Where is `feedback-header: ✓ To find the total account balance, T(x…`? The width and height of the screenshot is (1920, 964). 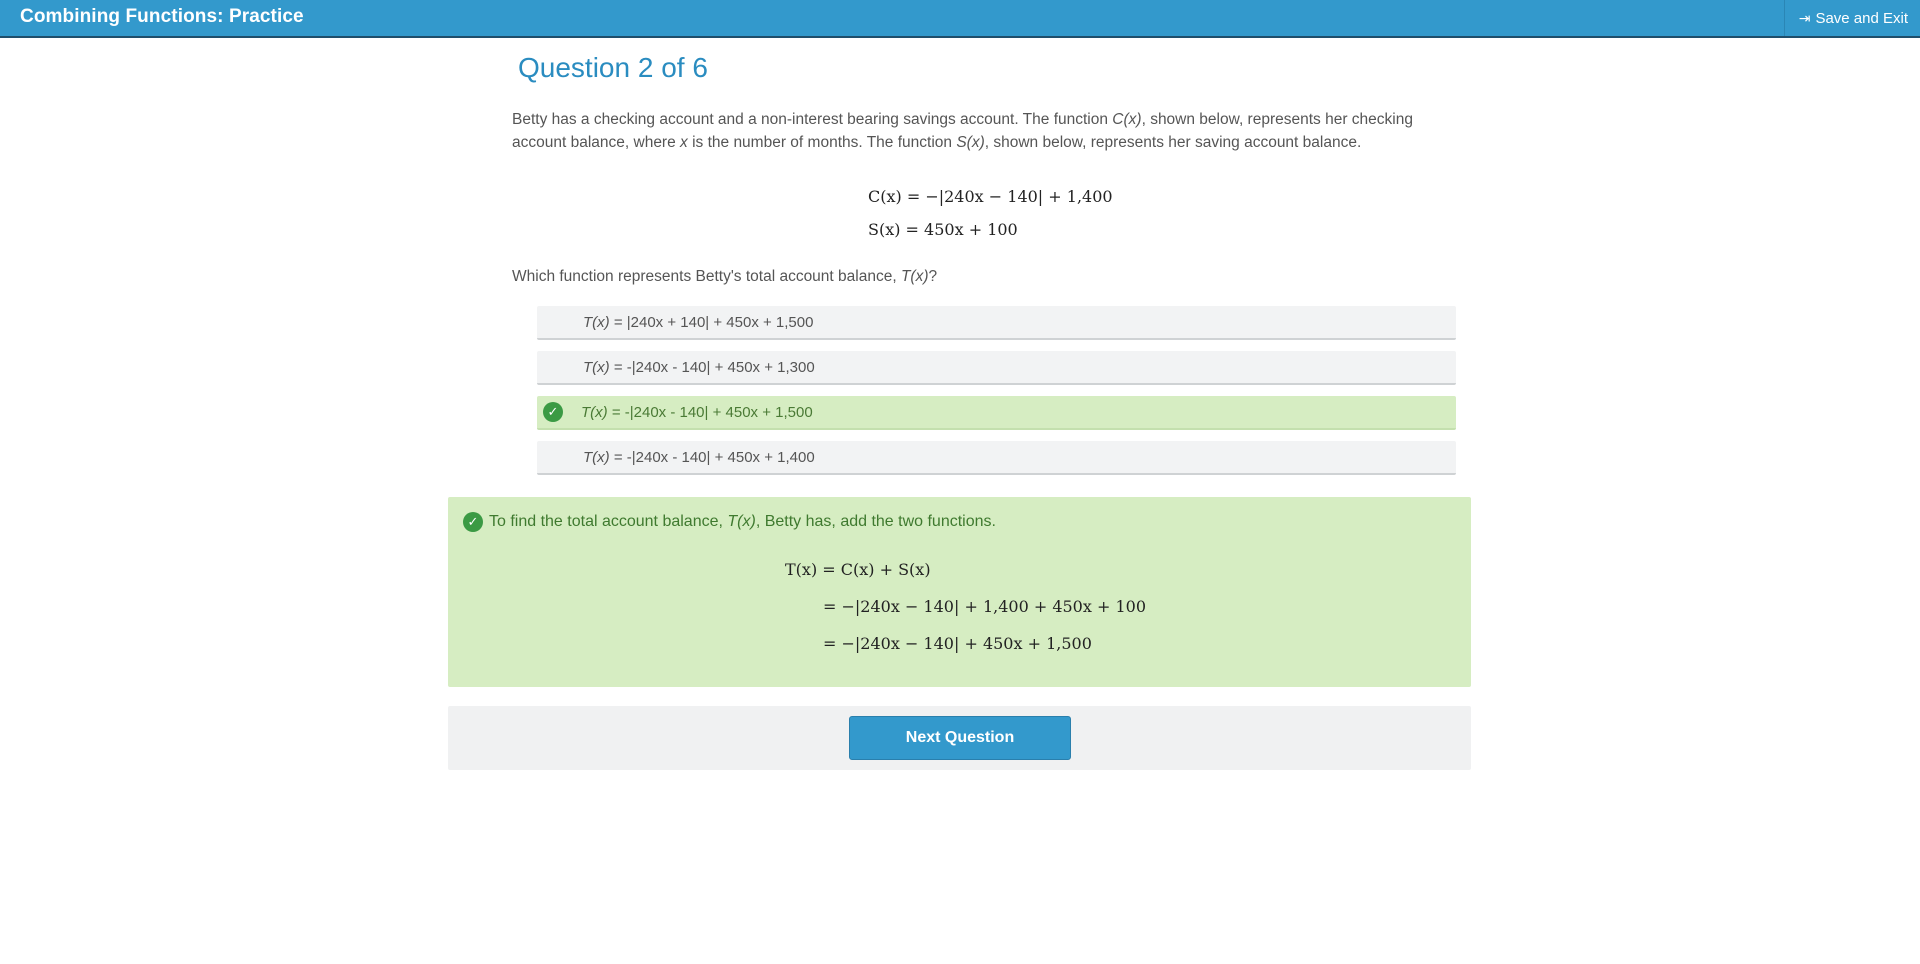
feedback-header: ✓ To find the total account balance, T(x… is located at coordinates (729, 522).